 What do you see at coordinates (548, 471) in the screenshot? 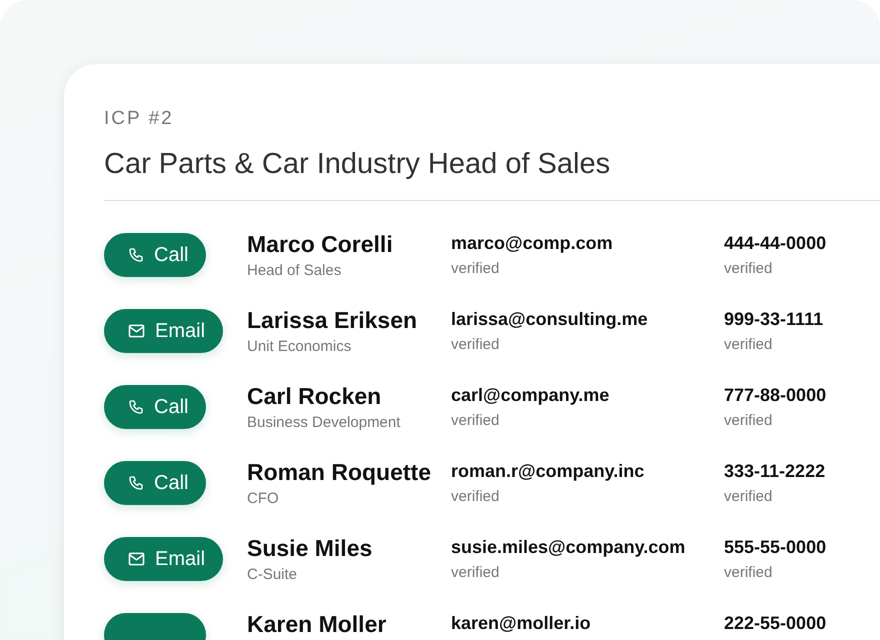
I see `contact-email: roman.r@company.inc` at bounding box center [548, 471].